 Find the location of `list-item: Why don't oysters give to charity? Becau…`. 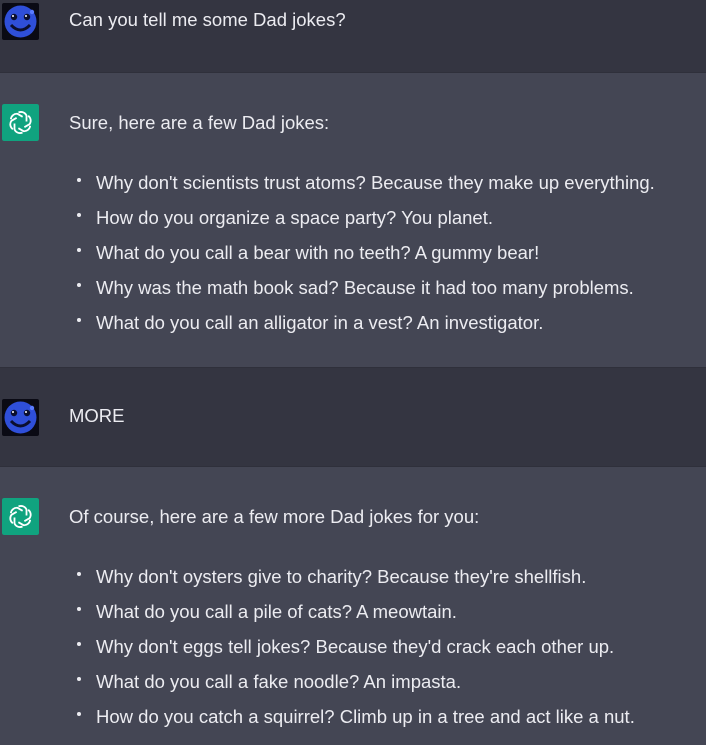

list-item: Why don't oysters give to charity? Becau… is located at coordinates (356, 582).